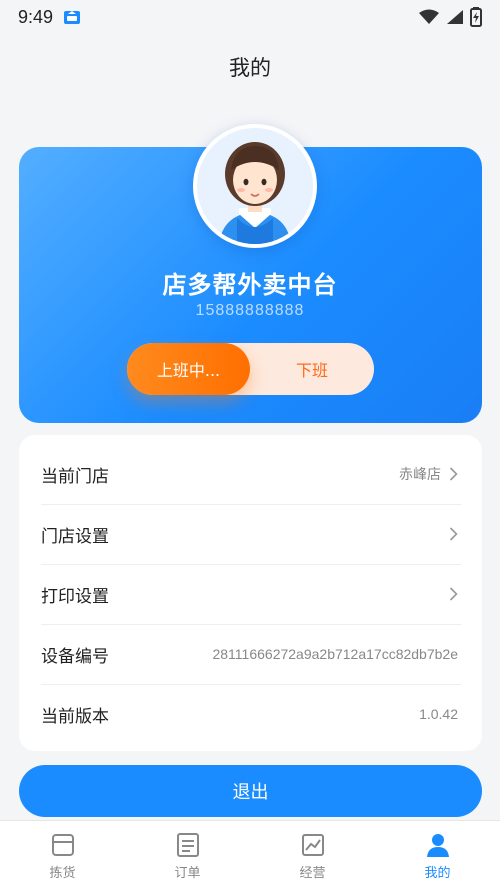  I want to click on settings-row-store-settings: 门店设置, so click(250, 534).